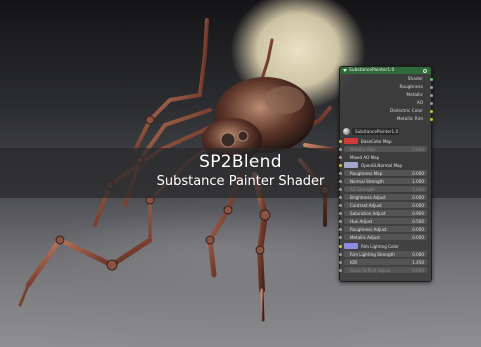 Image resolution: width=481 pixels, height=347 pixels. I want to click on output-shader: Shader, so click(386, 79).